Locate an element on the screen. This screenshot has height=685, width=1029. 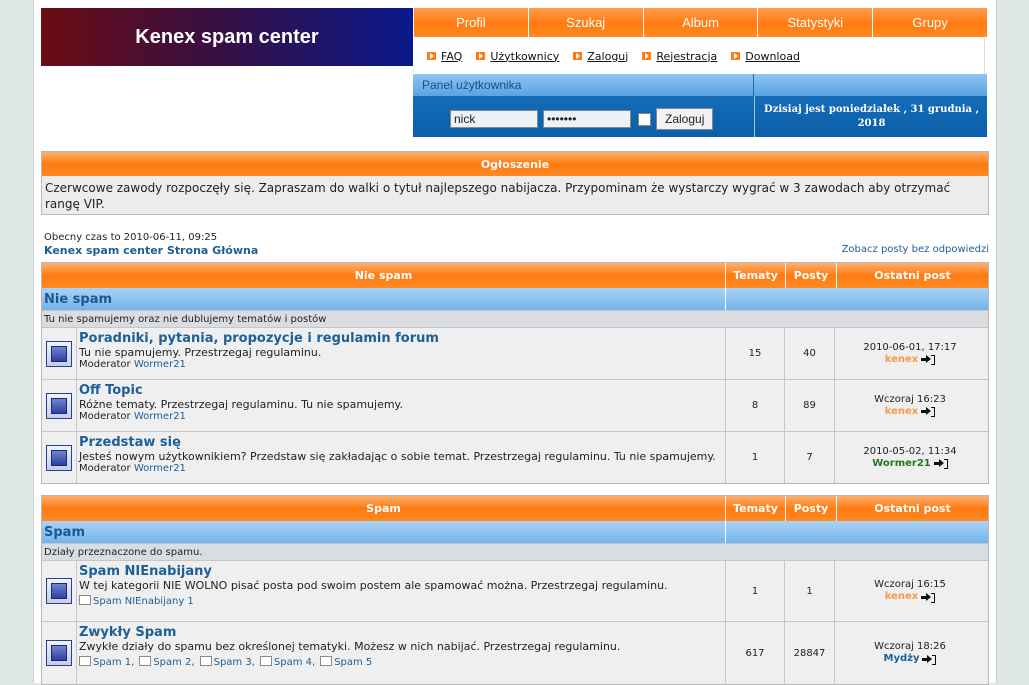
link-download: Download is located at coordinates (765, 56).